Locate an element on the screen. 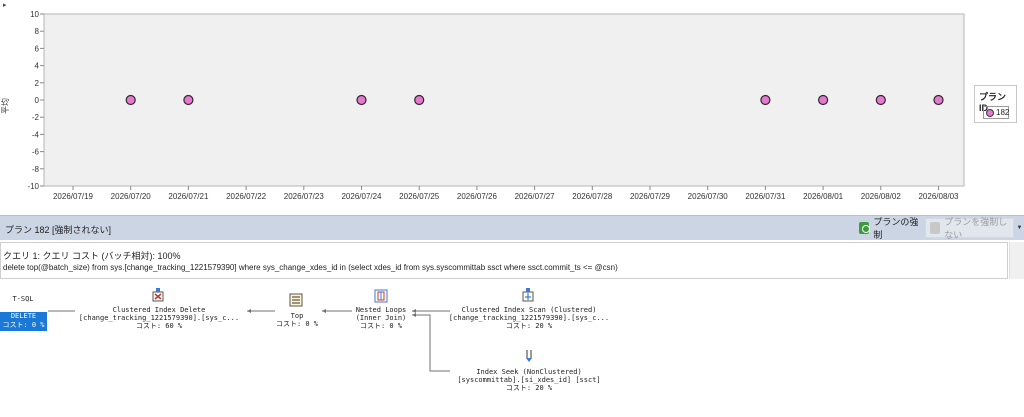  toolbar-dropdown-icon: ▼ is located at coordinates (1019, 228).